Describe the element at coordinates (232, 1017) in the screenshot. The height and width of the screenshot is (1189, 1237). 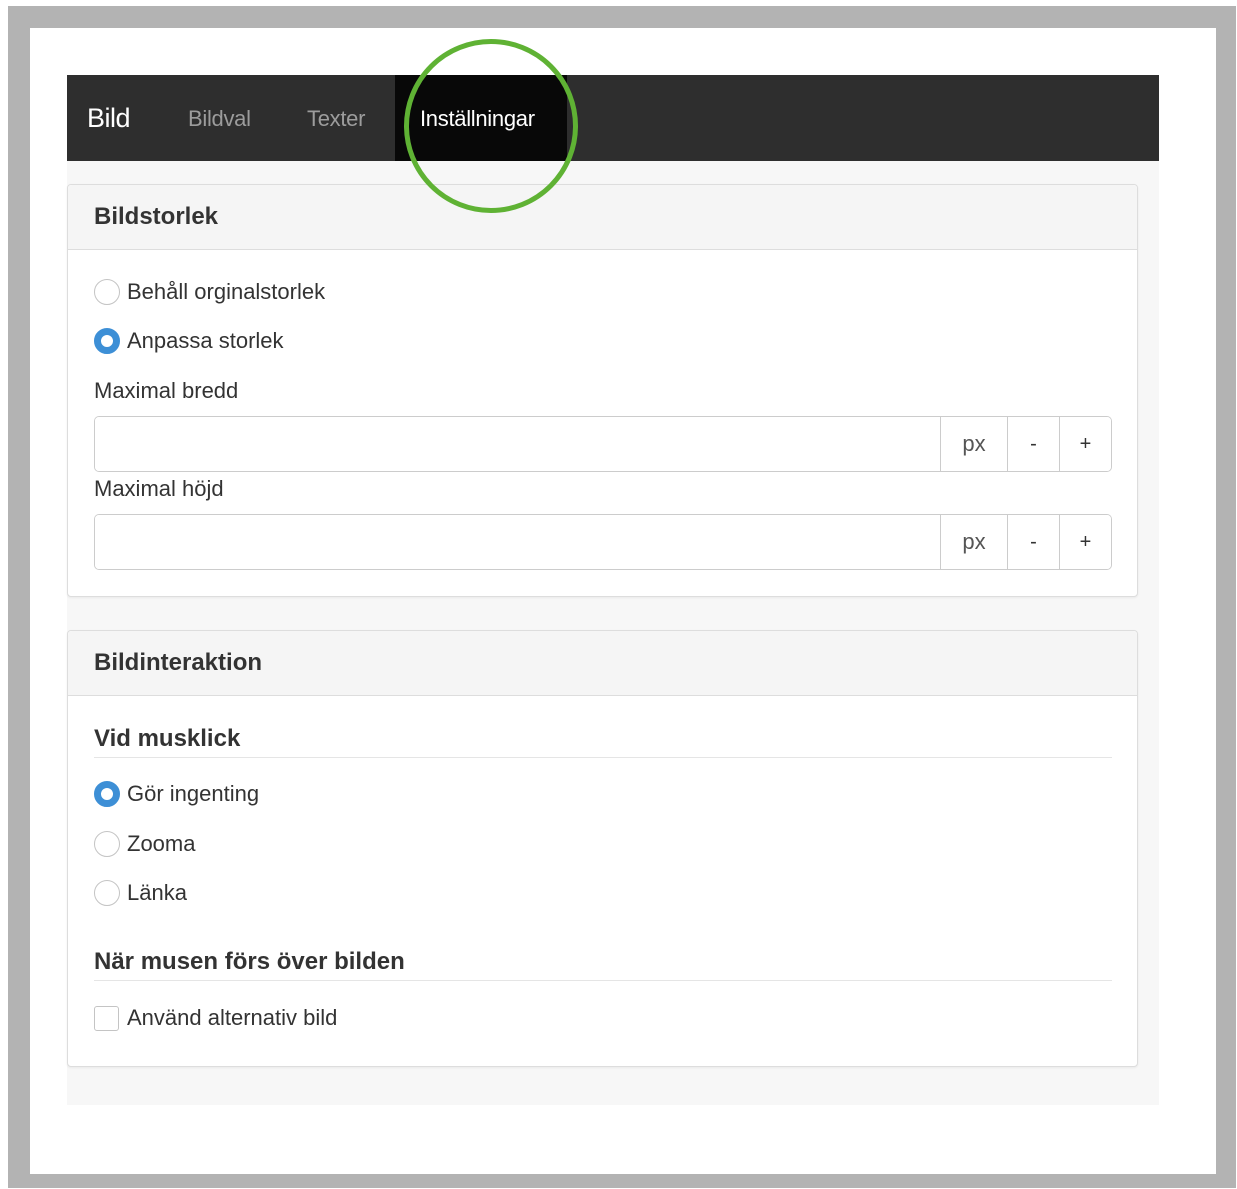
I see `checkbox-label: Använd alternativ bild` at that location.